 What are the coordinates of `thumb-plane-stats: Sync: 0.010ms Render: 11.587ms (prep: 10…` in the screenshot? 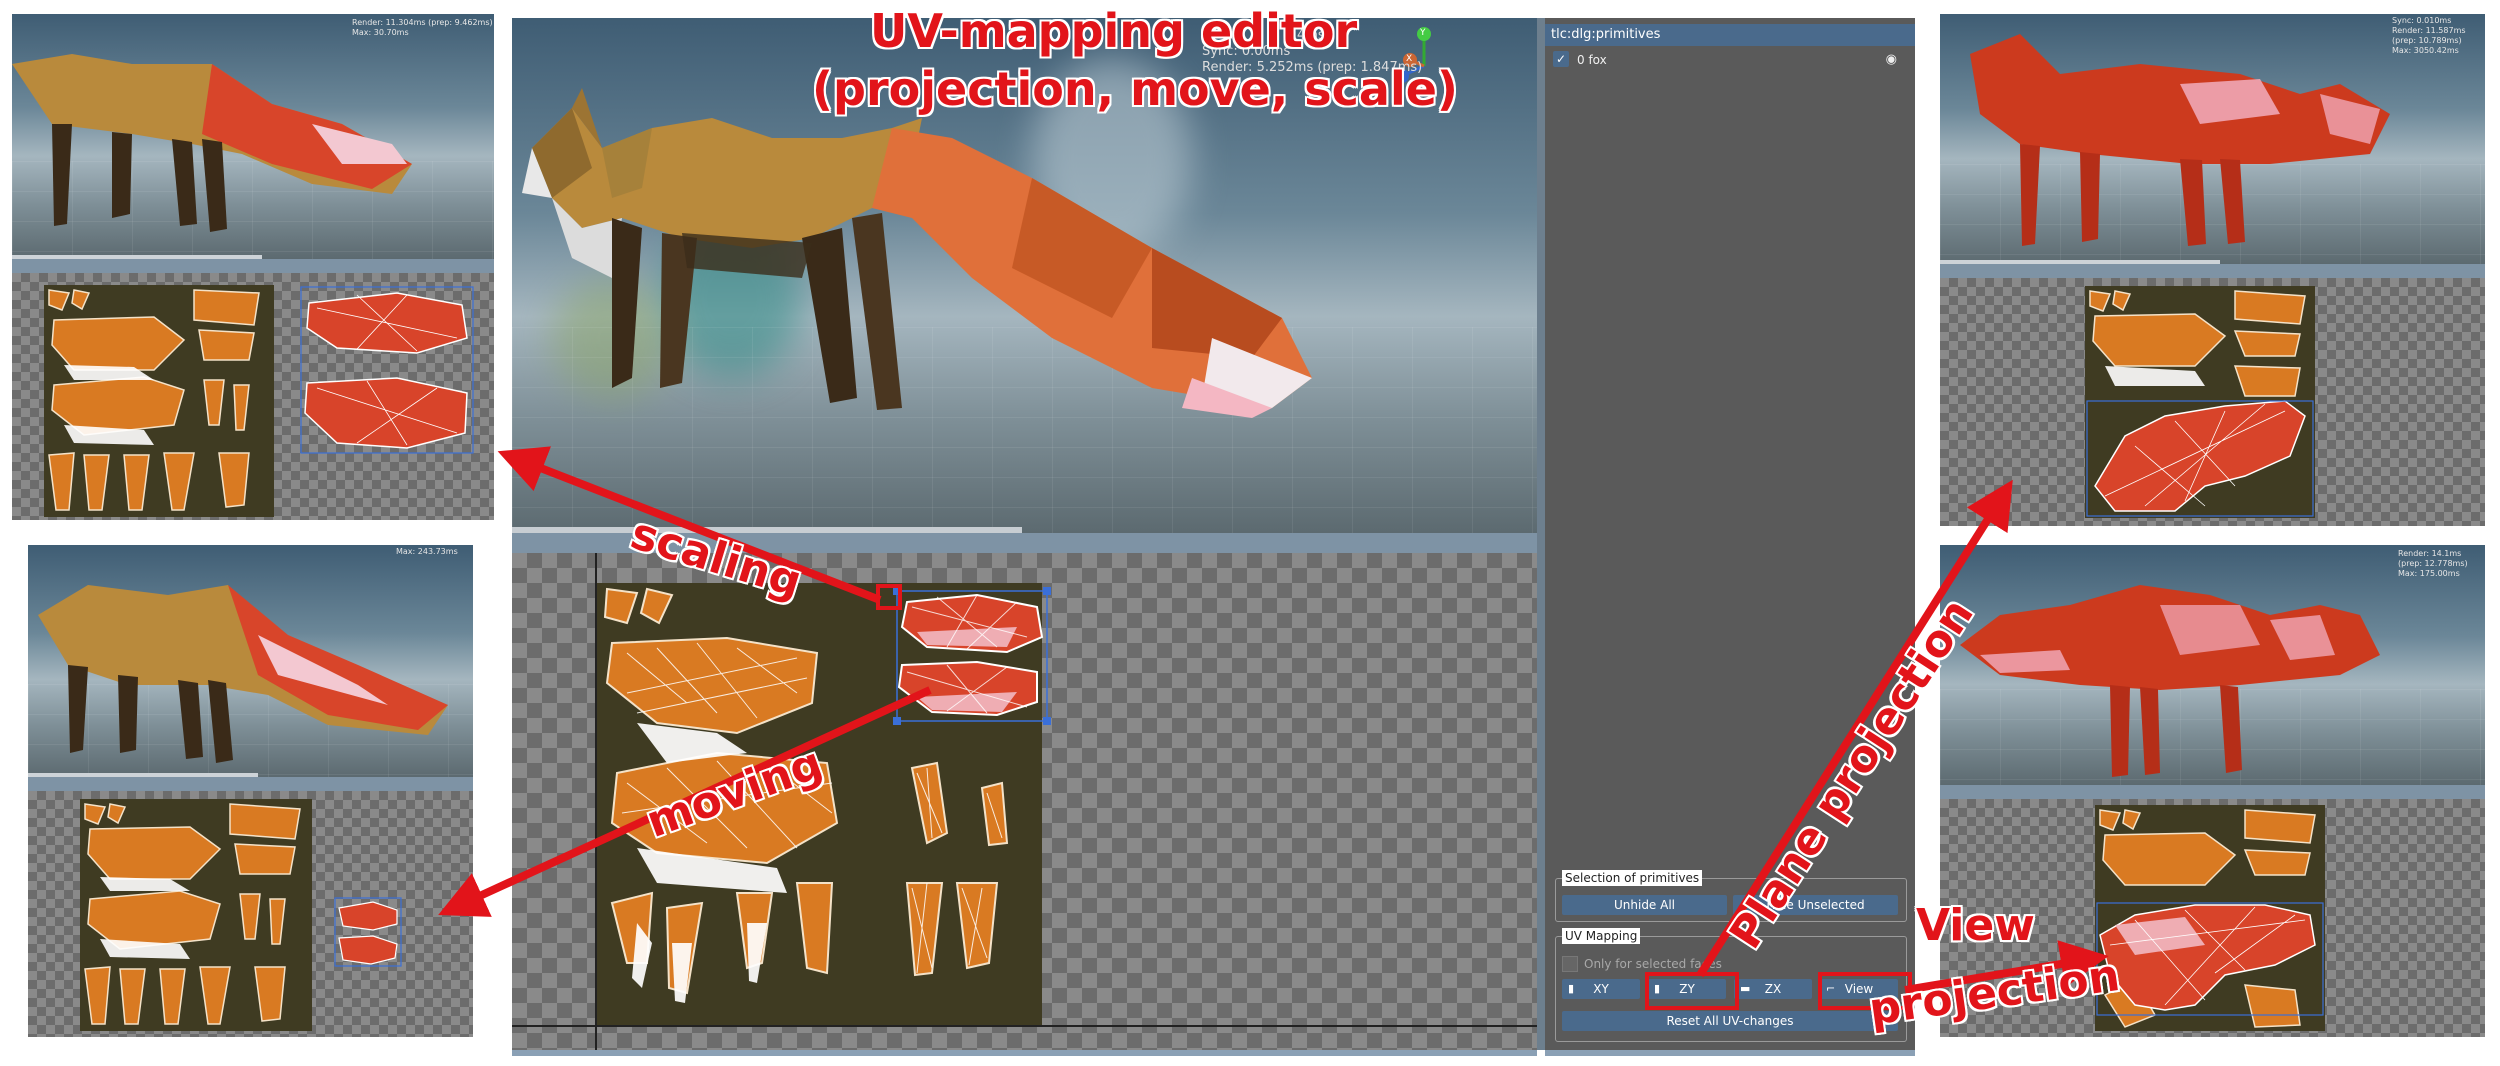 It's located at (2429, 35).